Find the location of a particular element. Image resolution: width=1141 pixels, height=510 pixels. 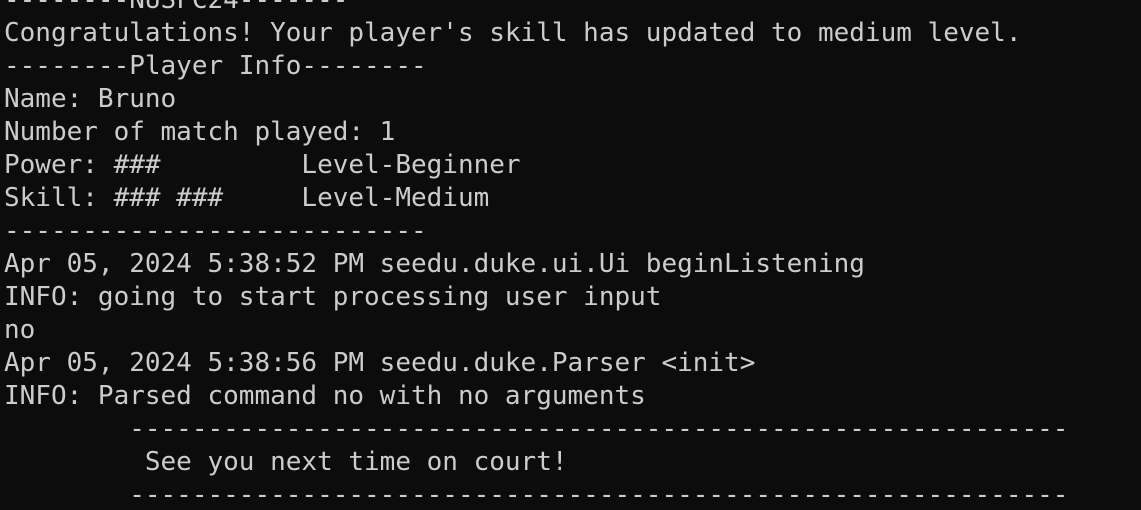

farewell-message: See you next time on court! is located at coordinates (286, 462).